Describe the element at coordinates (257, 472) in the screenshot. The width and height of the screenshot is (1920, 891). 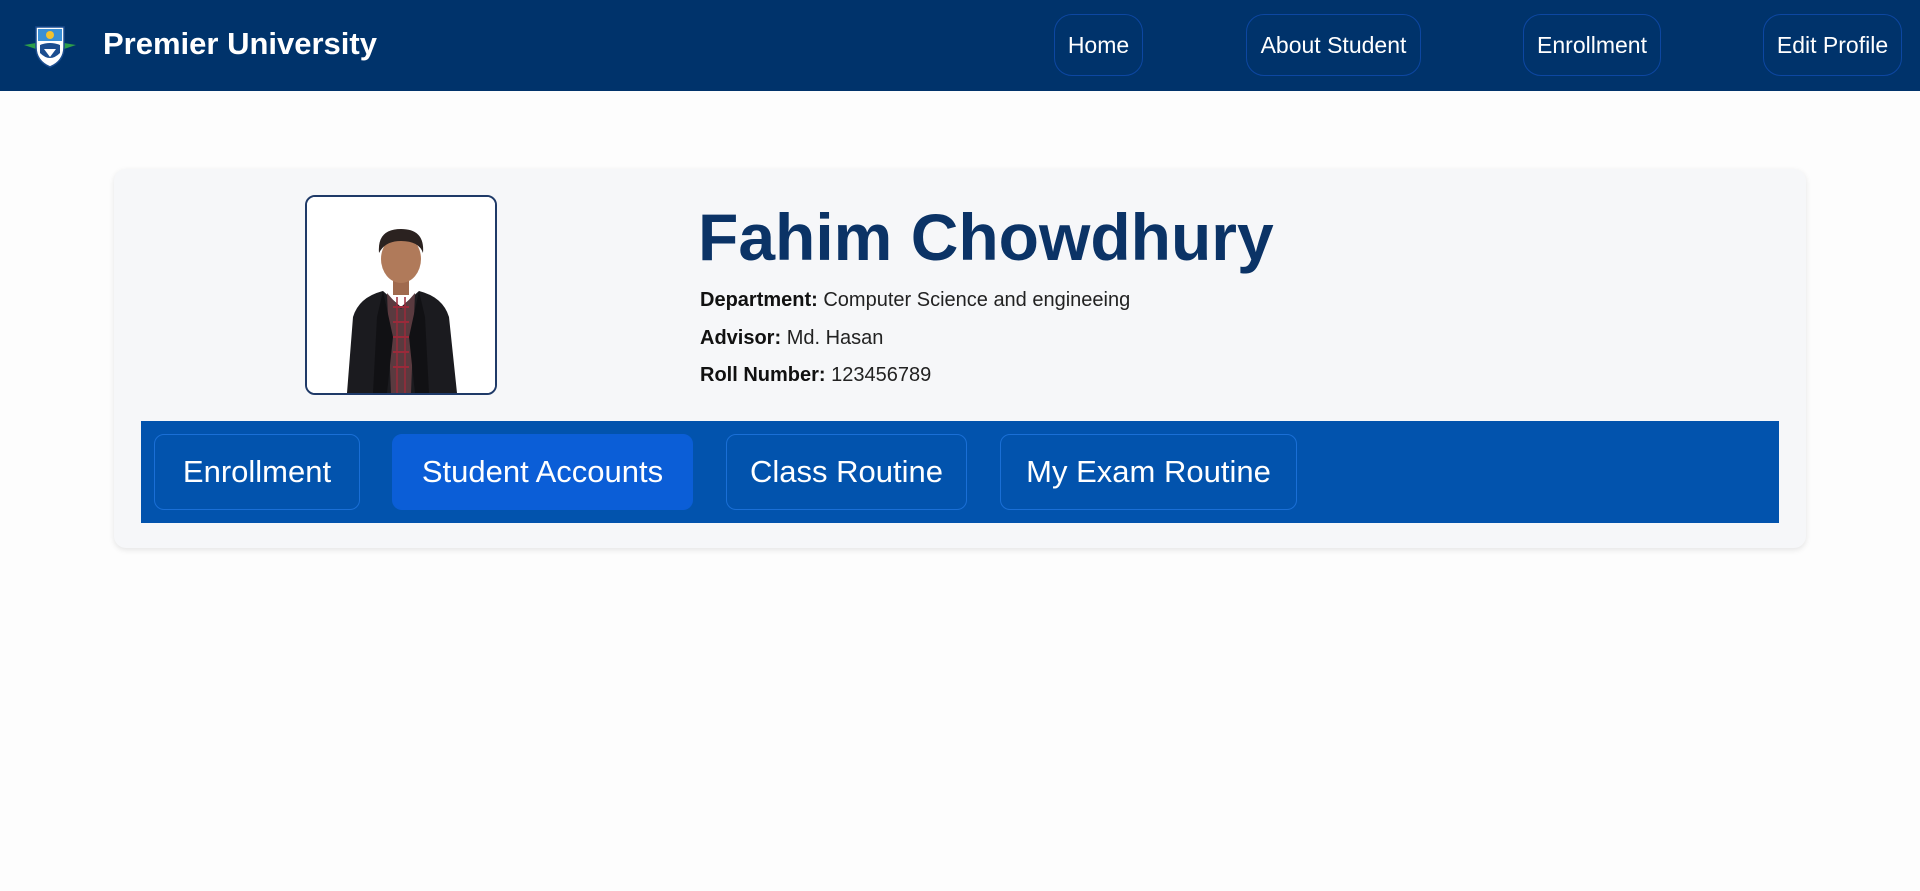
I see `tab-enrollment: Enrollment` at that location.